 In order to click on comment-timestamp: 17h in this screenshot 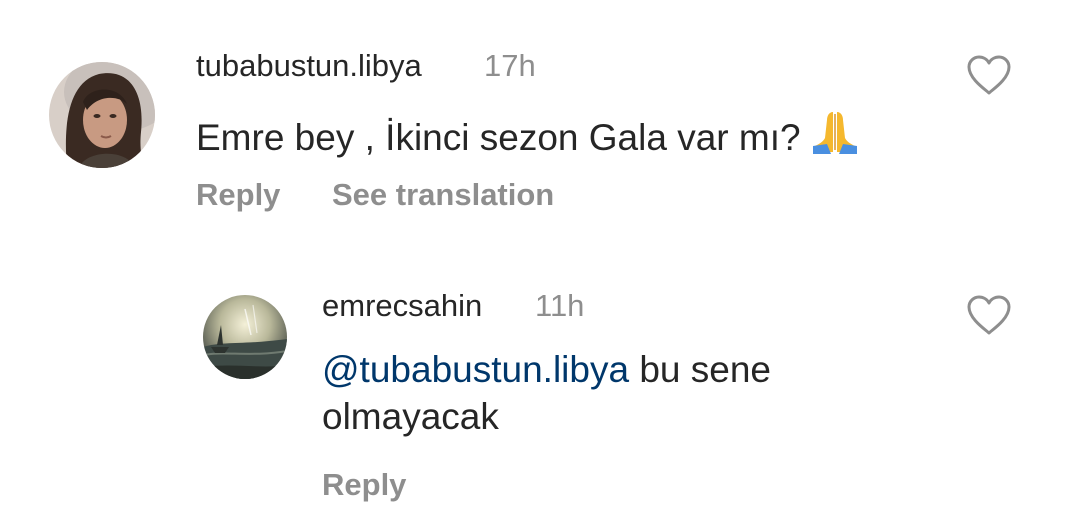, I will do `click(510, 65)`.